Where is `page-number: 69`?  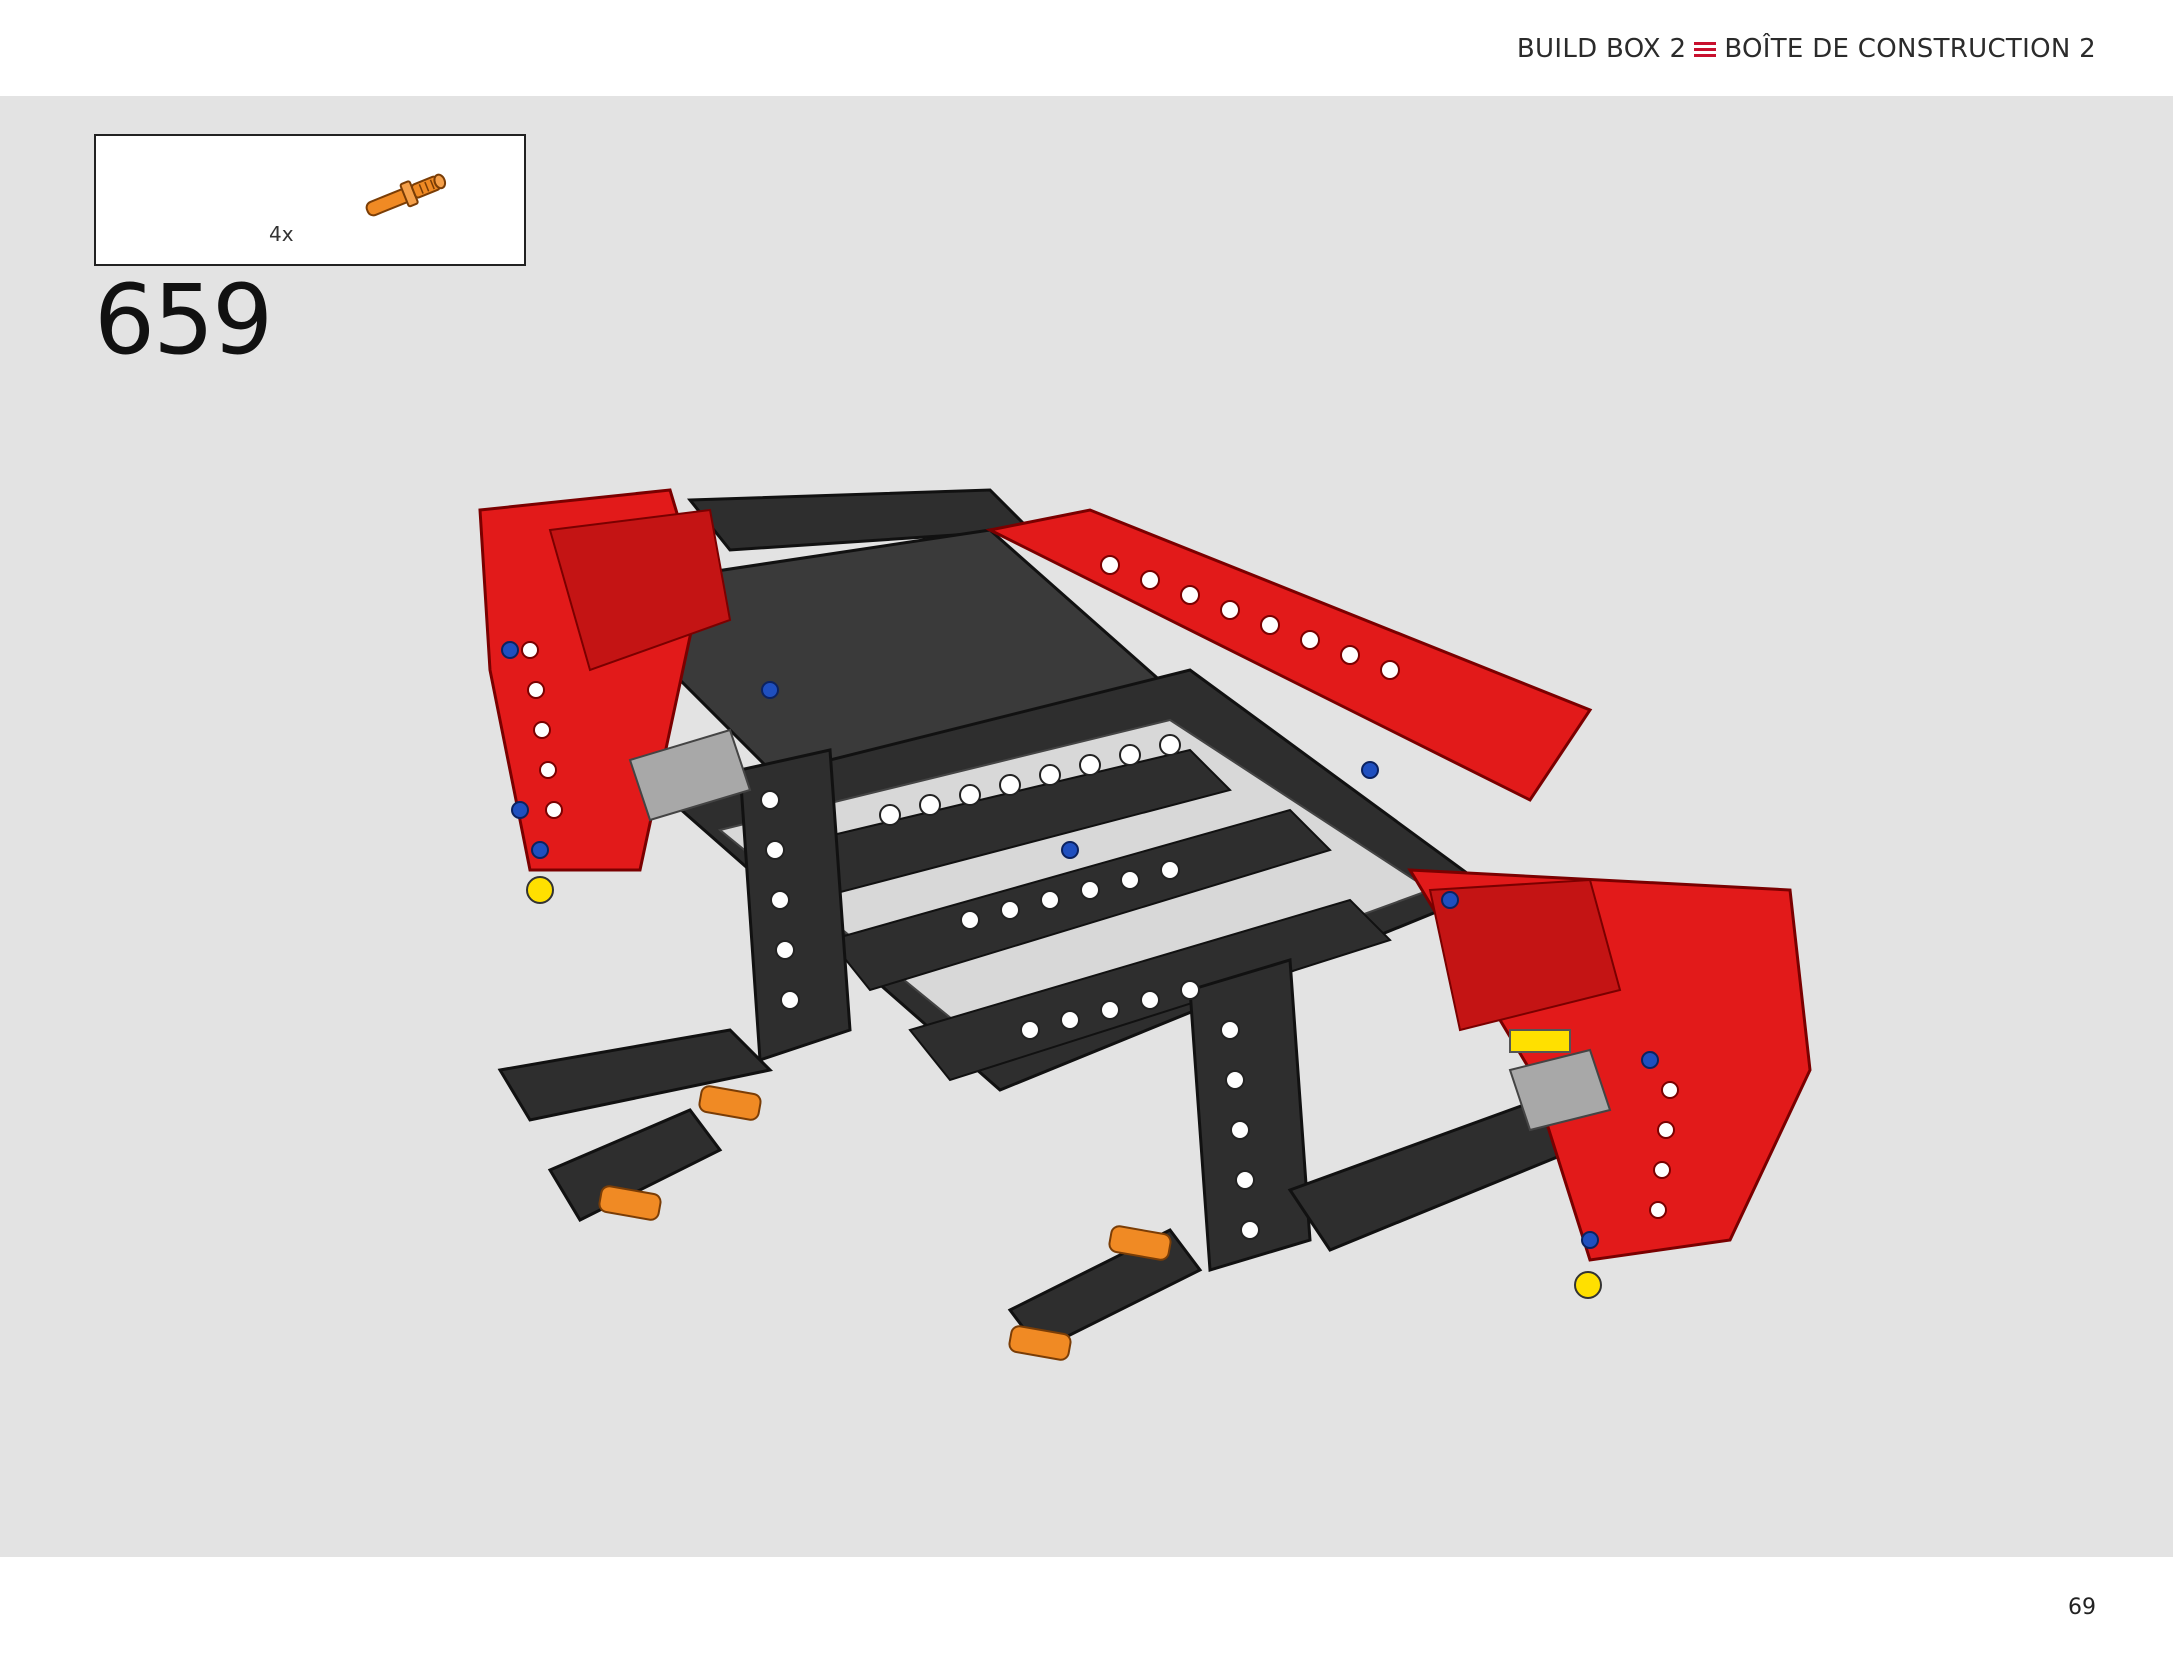 page-number: 69 is located at coordinates (2082, 1607).